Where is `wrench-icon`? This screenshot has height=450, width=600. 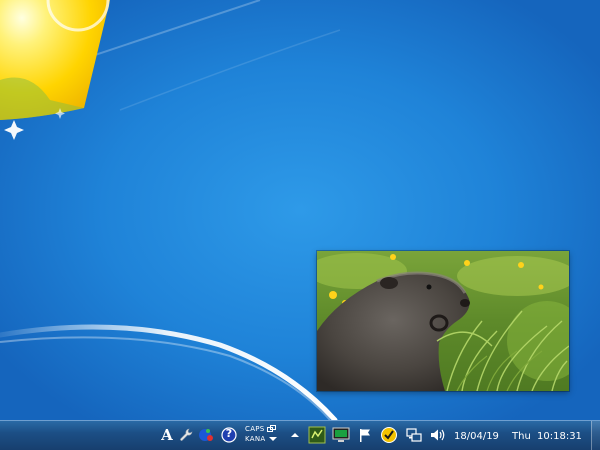
wrench-icon is located at coordinates (186, 435).